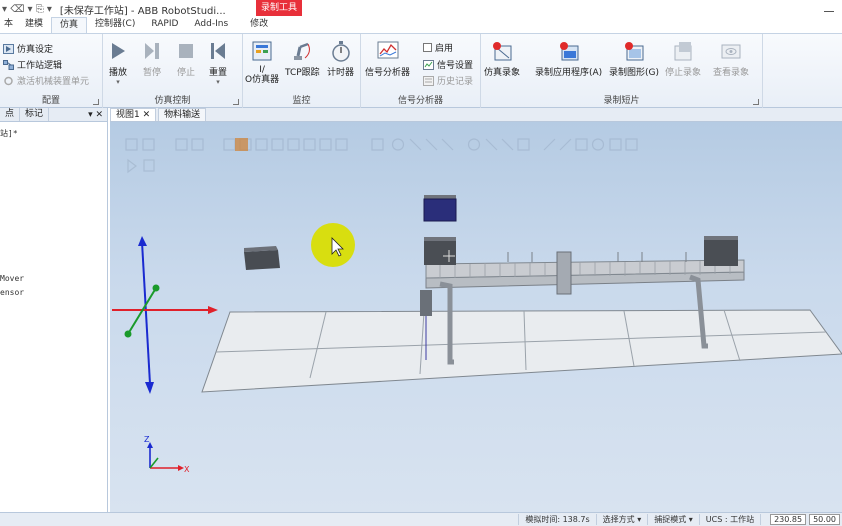 This screenshot has width=842, height=526. What do you see at coordinates (27, 9) in the screenshot?
I see `quick-access-toolbar: ▾ ⌫ ▾ ⎘ ▾` at bounding box center [27, 9].